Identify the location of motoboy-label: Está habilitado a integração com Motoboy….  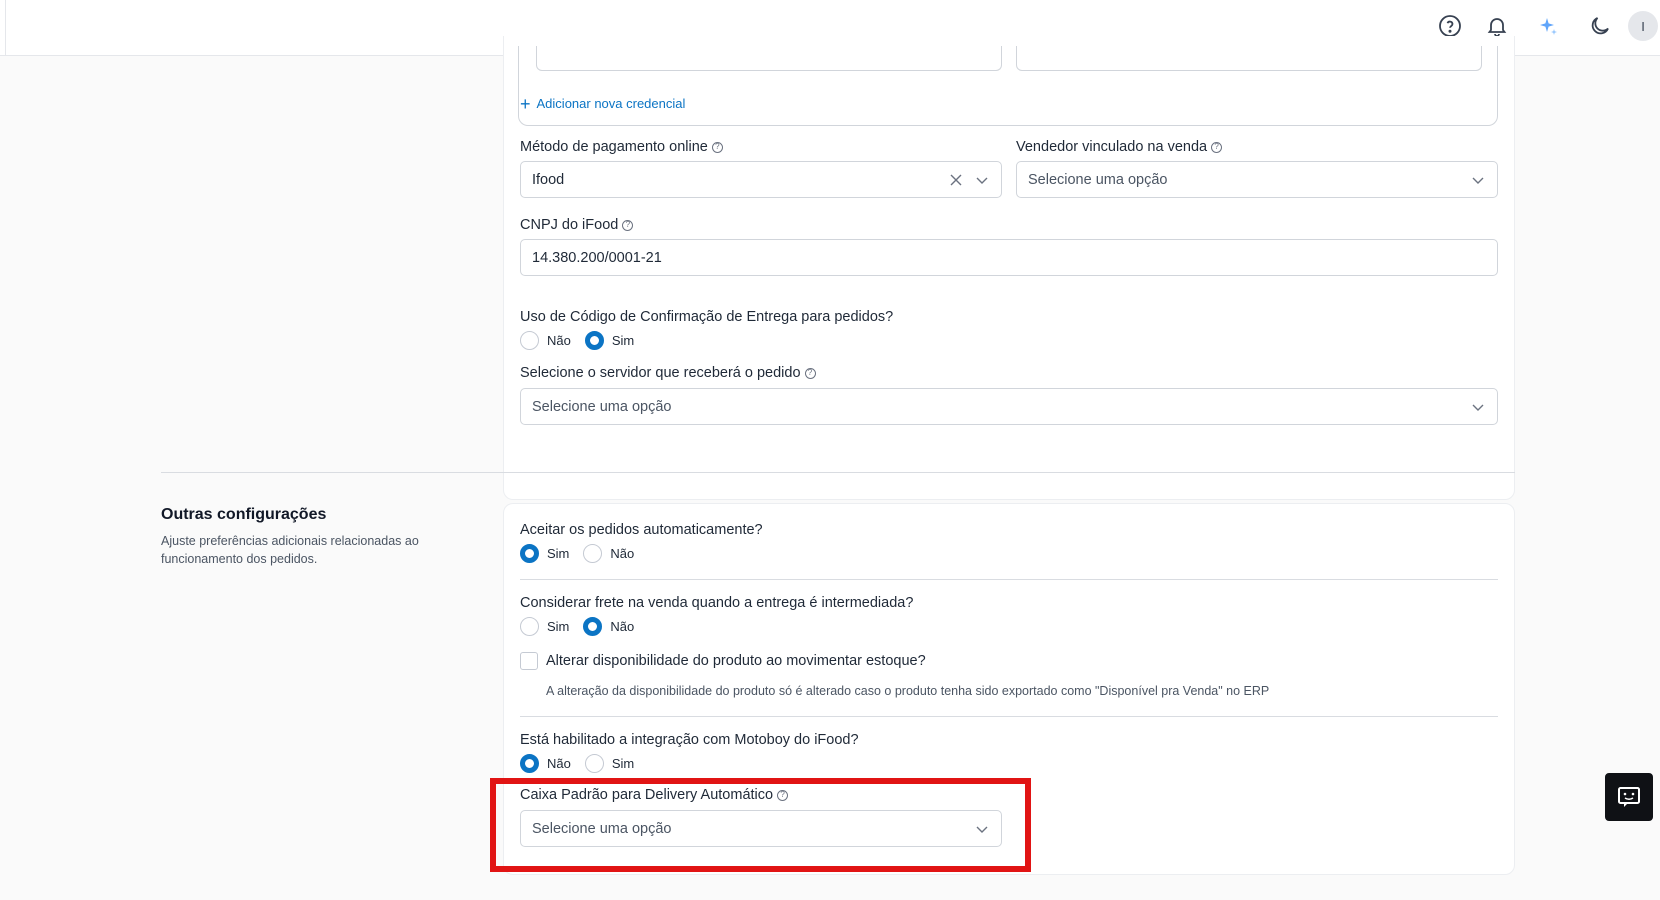
(689, 740).